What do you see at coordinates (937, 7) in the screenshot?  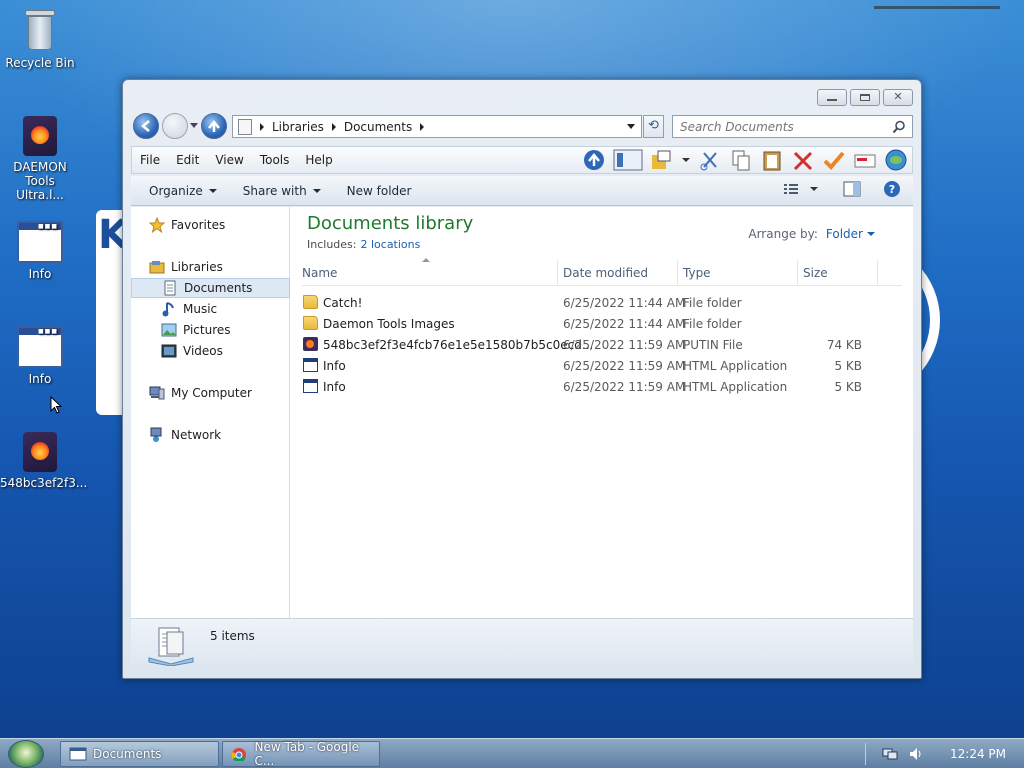 I see `desktop-bar-decoration` at bounding box center [937, 7].